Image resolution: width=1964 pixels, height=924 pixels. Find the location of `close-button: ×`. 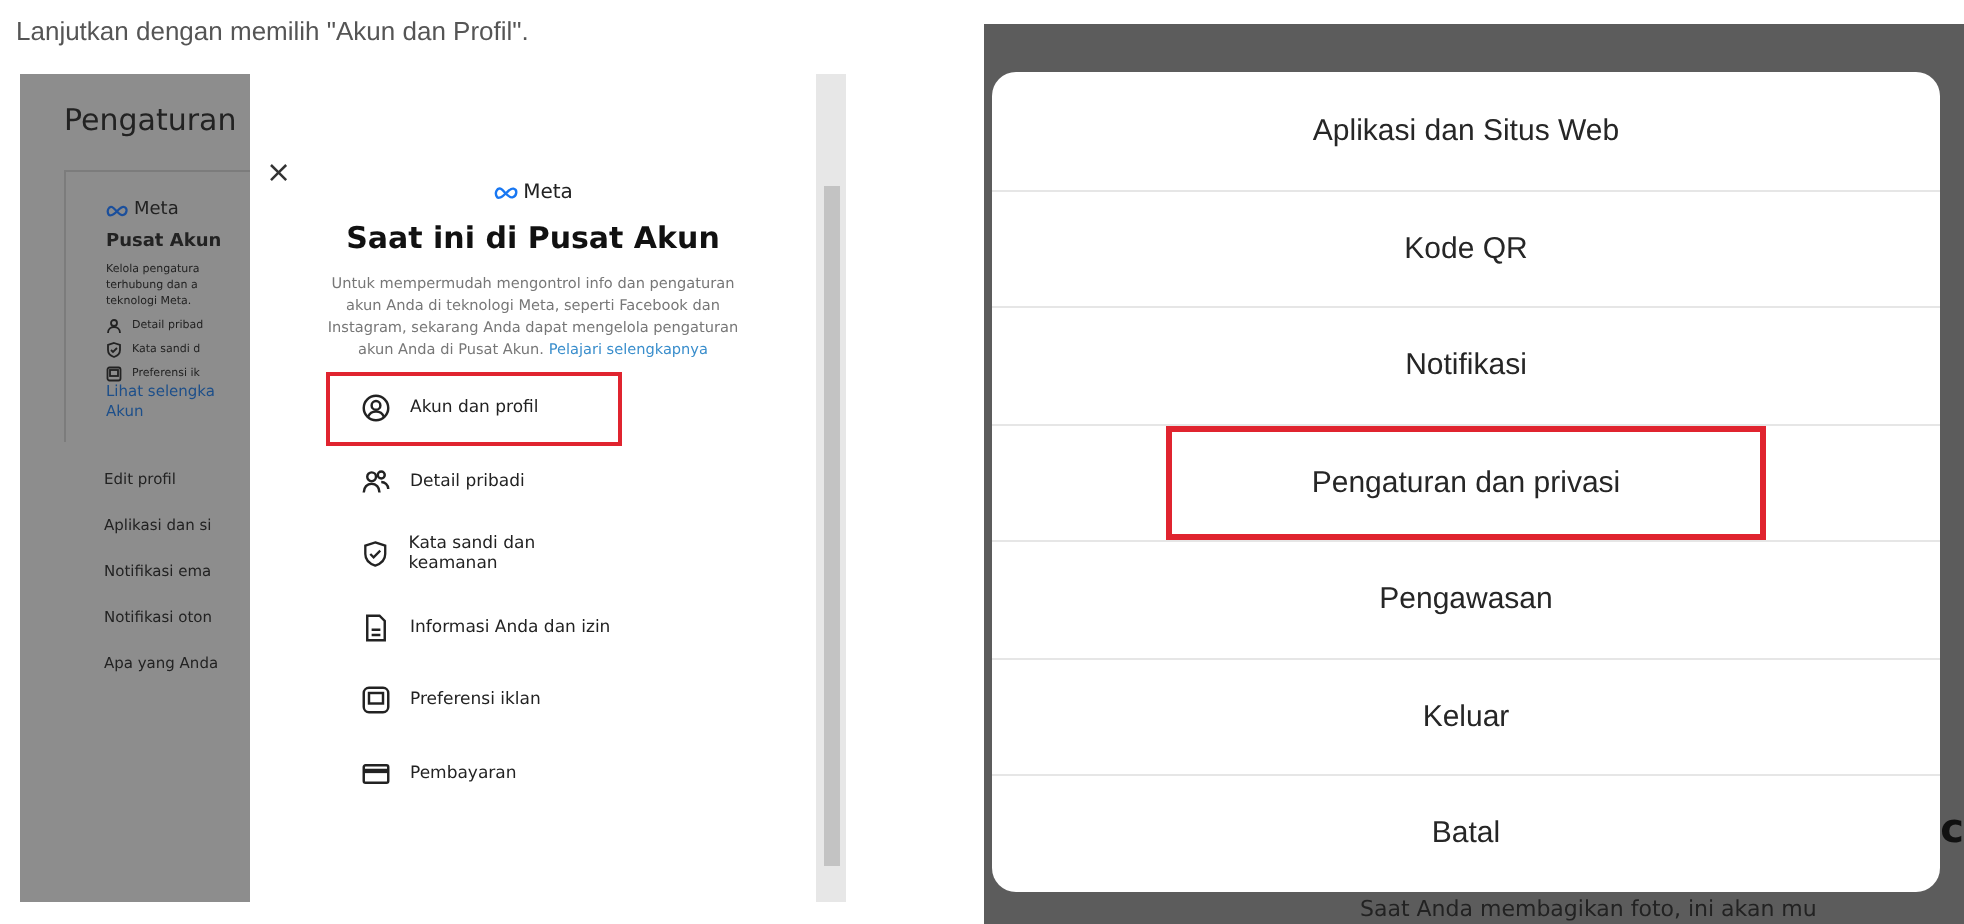

close-button: × is located at coordinates (279, 172).